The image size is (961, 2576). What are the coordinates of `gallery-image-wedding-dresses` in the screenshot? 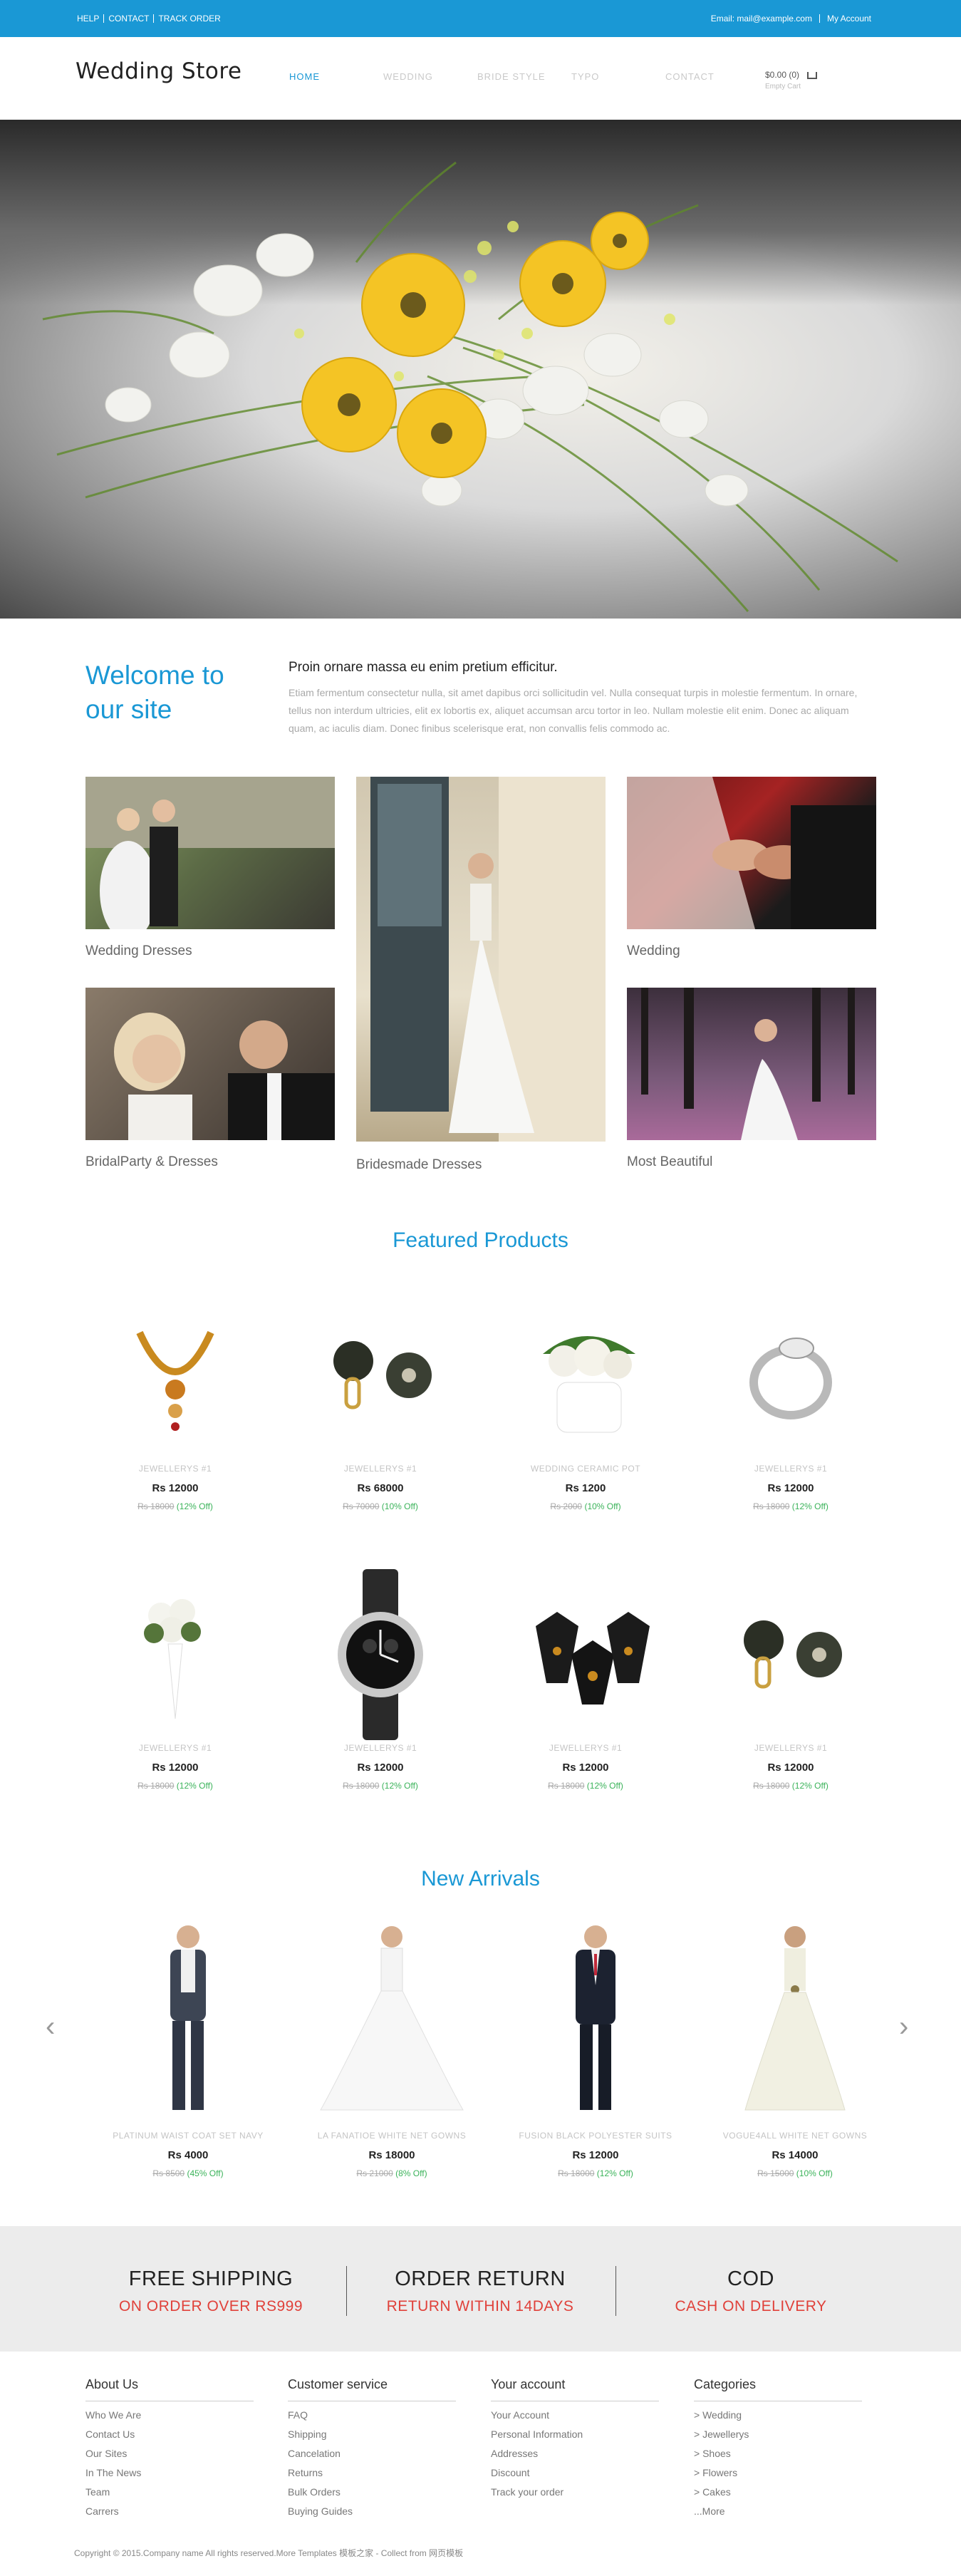 It's located at (210, 853).